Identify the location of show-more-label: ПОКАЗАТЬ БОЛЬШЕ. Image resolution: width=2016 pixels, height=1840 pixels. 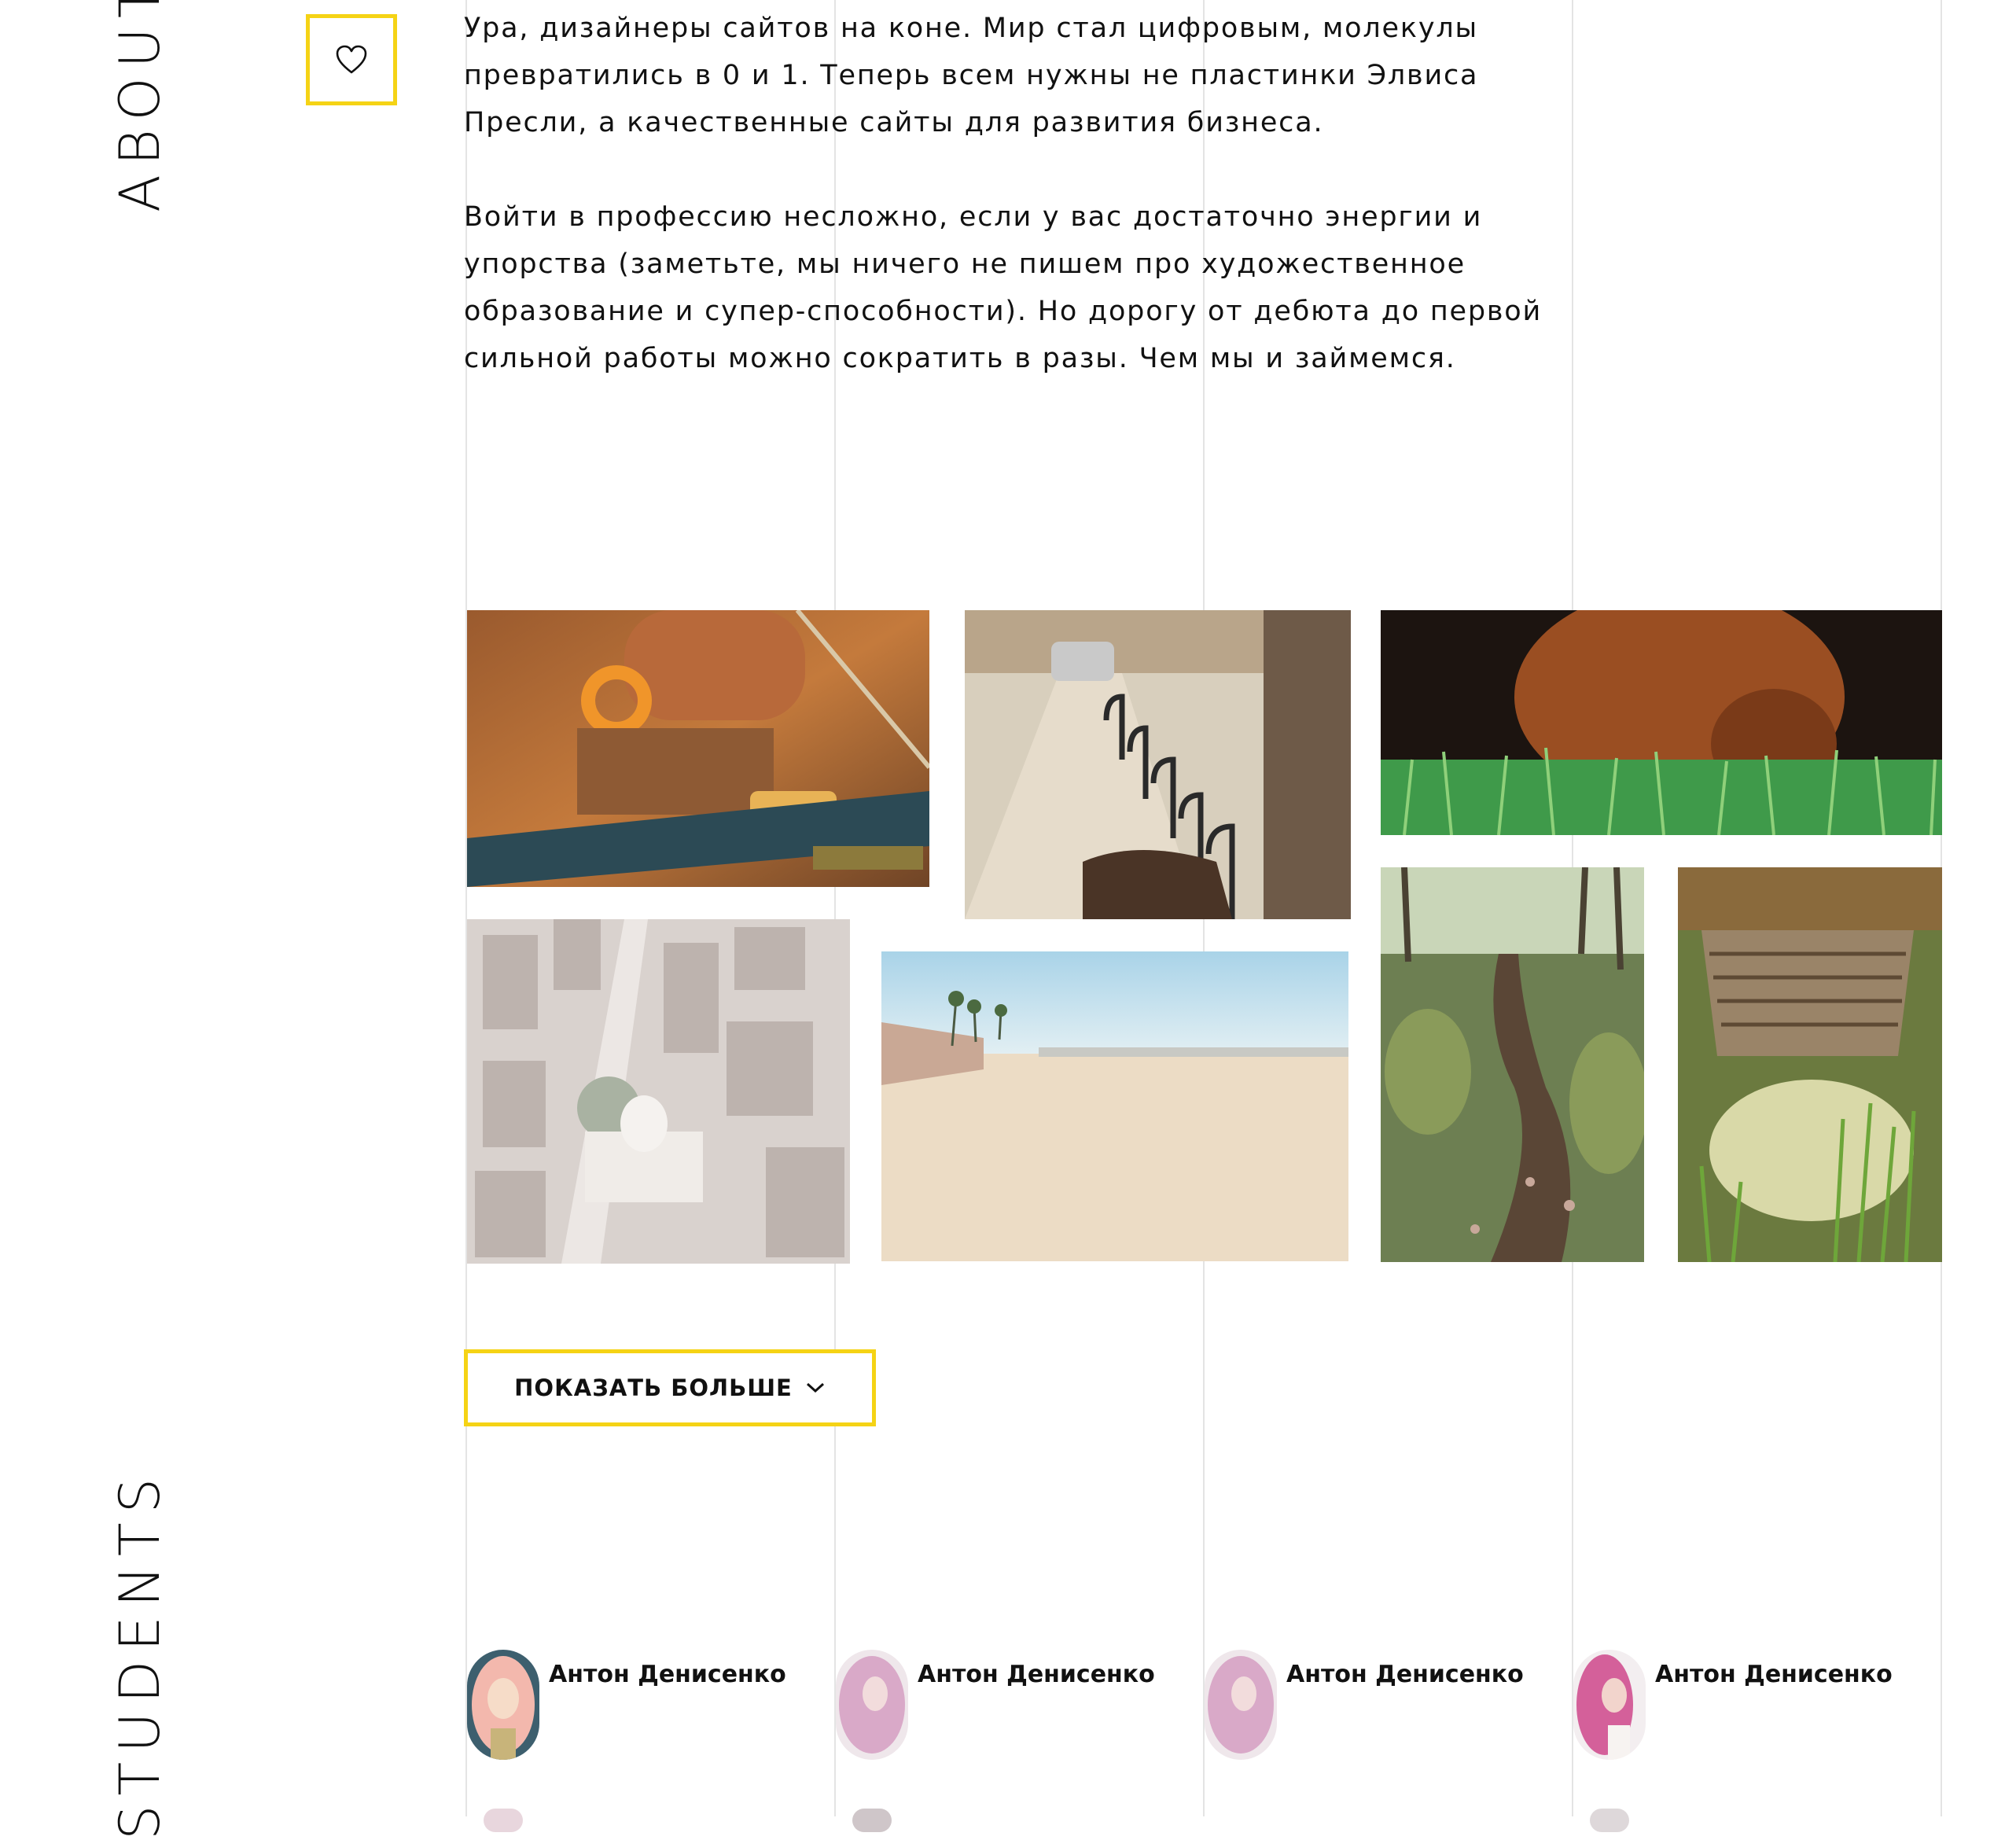
(653, 1387).